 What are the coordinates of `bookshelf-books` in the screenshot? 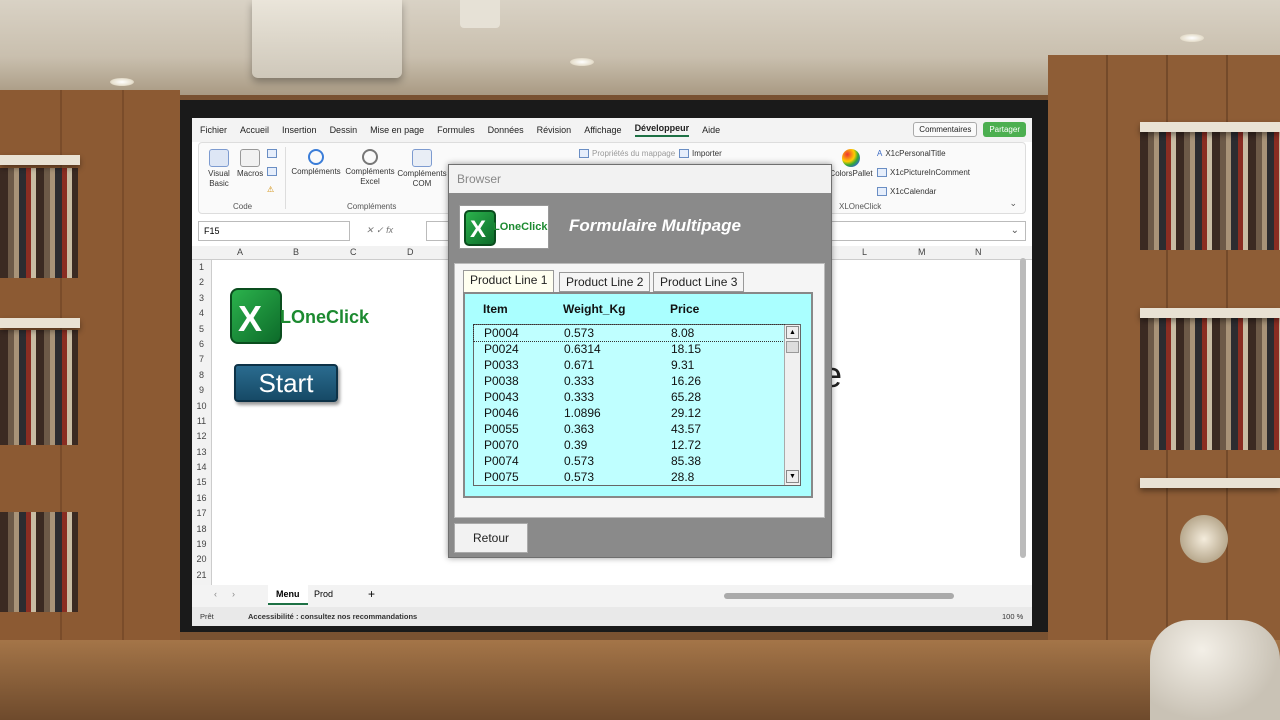 It's located at (1210, 191).